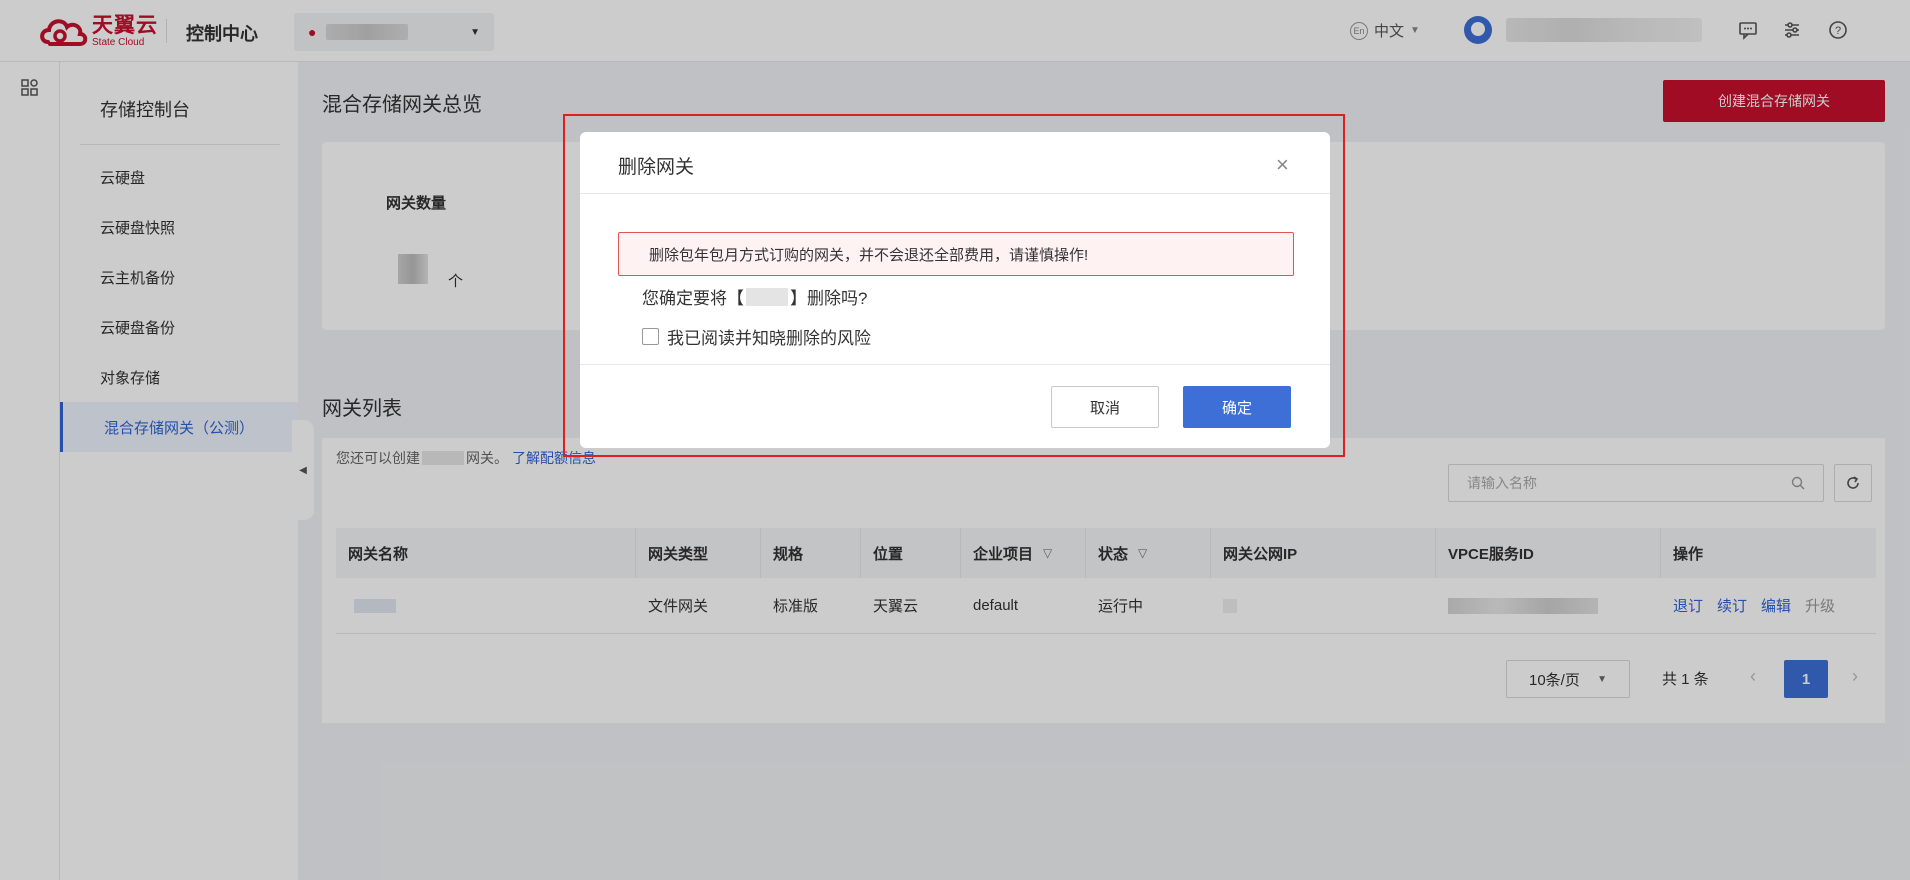 The image size is (1910, 880). Describe the element at coordinates (769, 336) in the screenshot. I see `risk-ack-label: 我已阅读并知晓删除的风险` at that location.